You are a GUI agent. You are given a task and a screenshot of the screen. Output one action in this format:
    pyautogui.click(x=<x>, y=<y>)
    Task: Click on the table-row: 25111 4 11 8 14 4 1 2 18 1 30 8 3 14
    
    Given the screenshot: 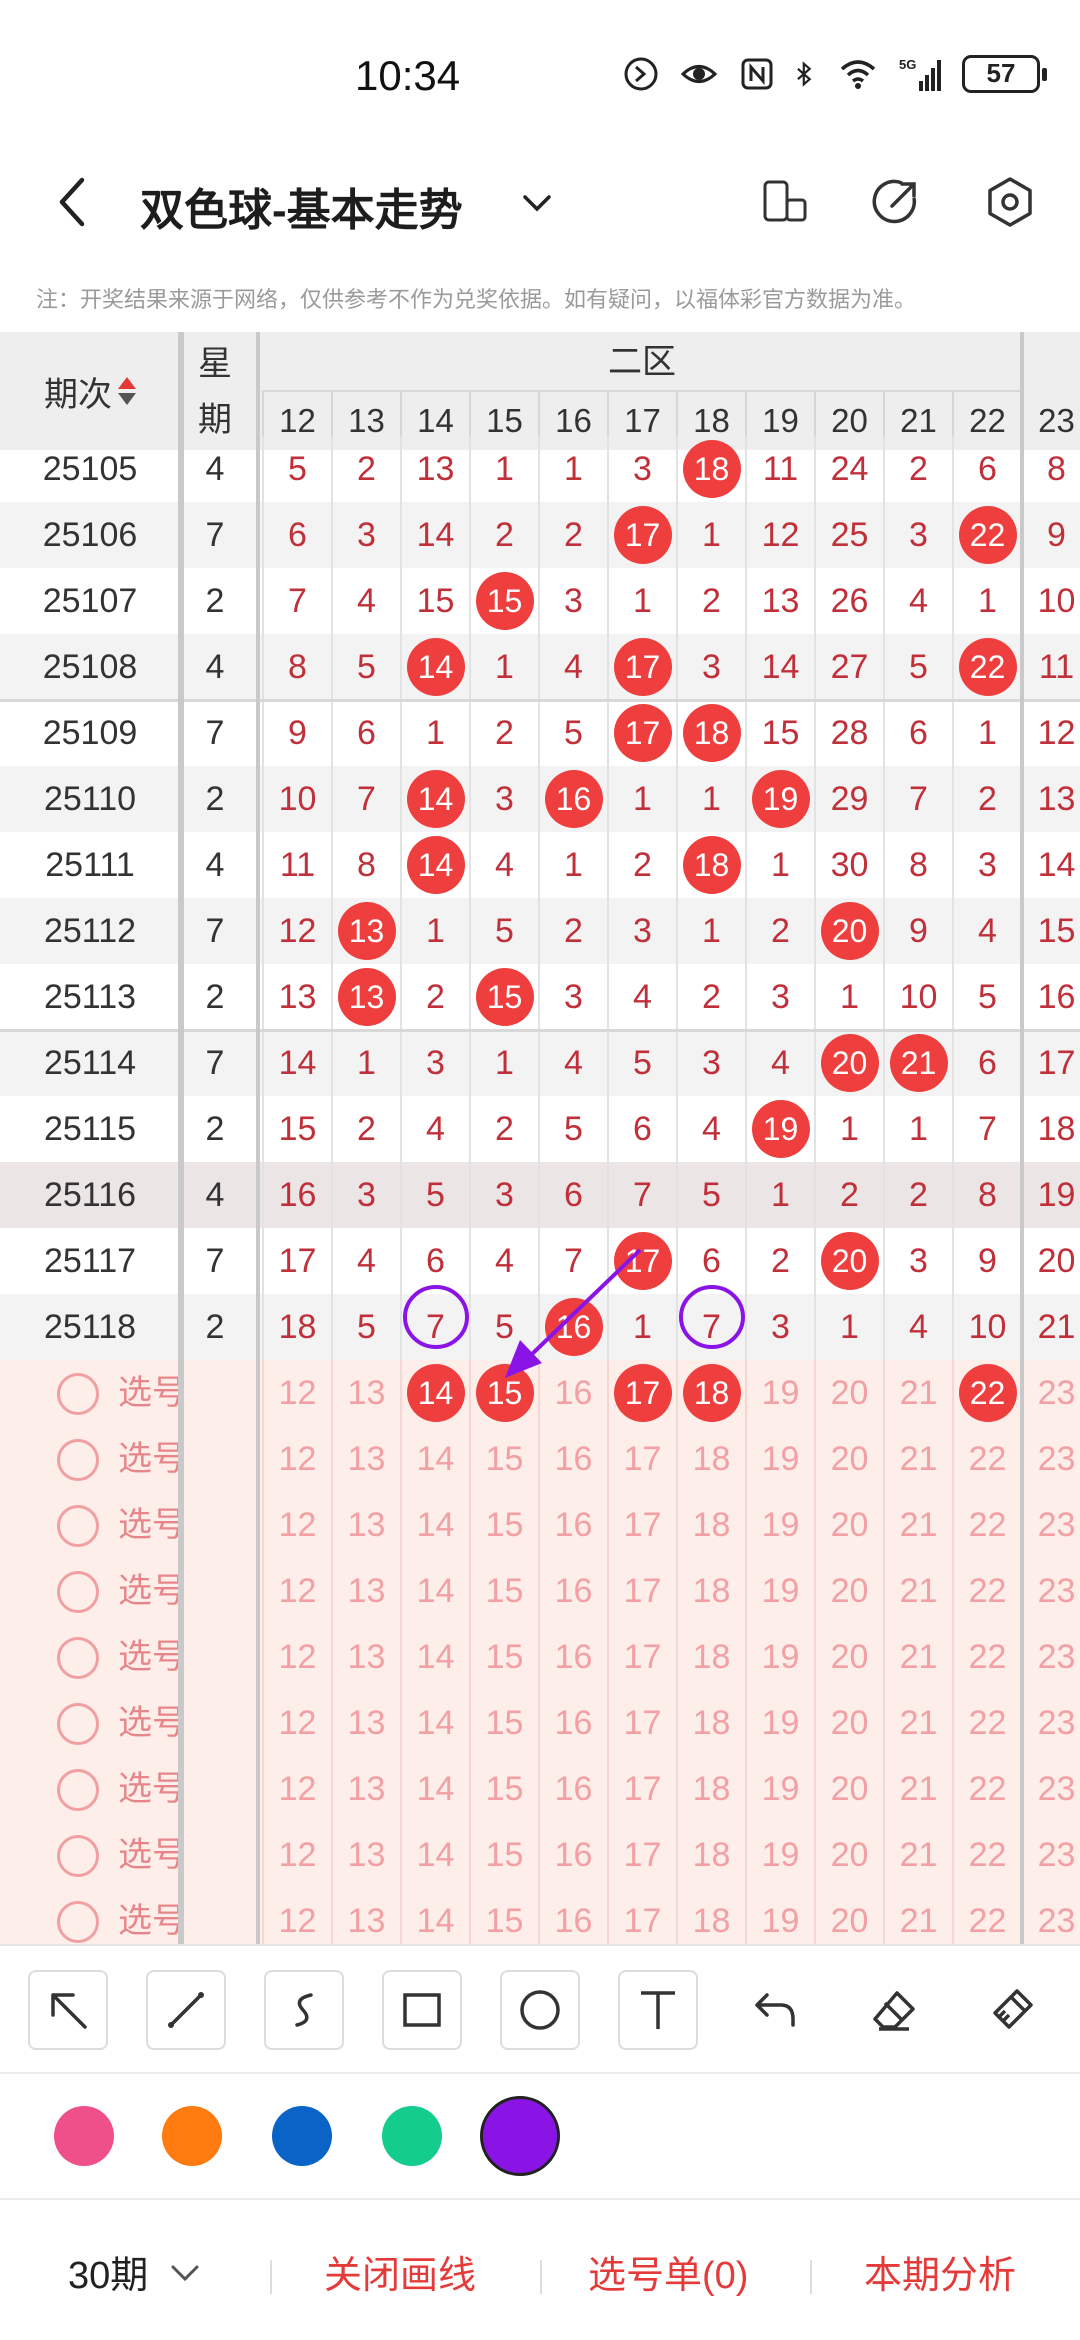 What is the action you would take?
    pyautogui.click(x=540, y=865)
    